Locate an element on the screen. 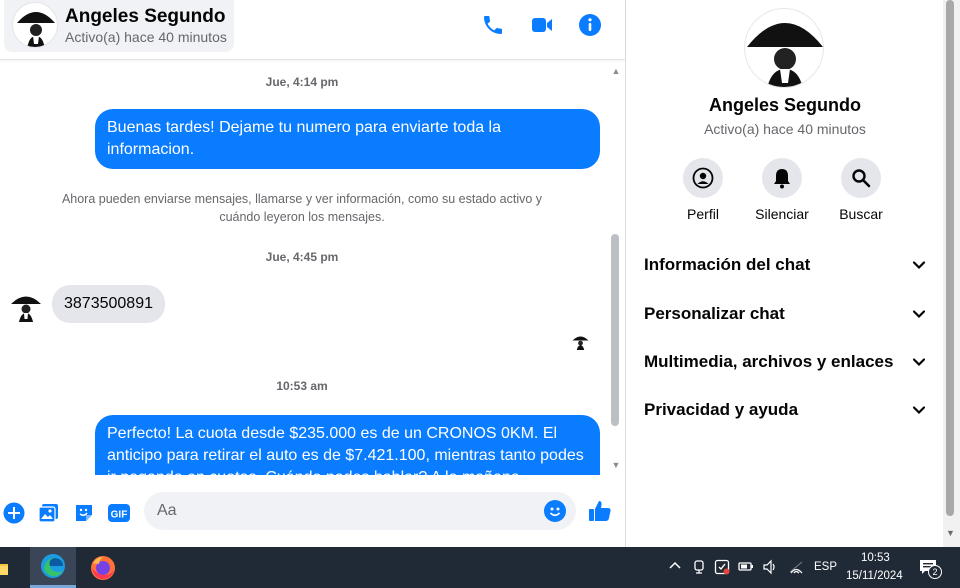 This screenshot has width=960, height=588. window-scroll-thumb is located at coordinates (950, 258).